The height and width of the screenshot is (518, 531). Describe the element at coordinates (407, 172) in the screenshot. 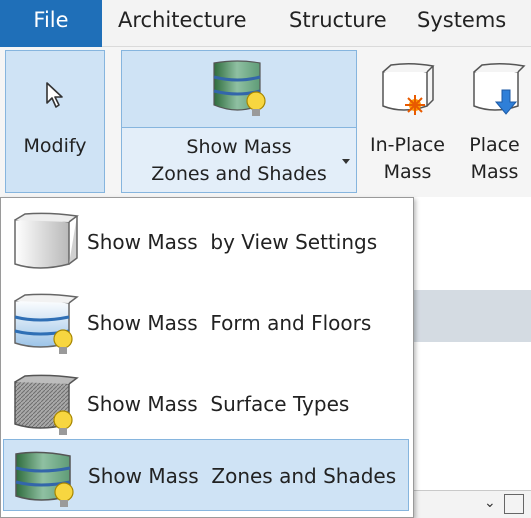

I see `in-place-label-line2: Mass` at that location.